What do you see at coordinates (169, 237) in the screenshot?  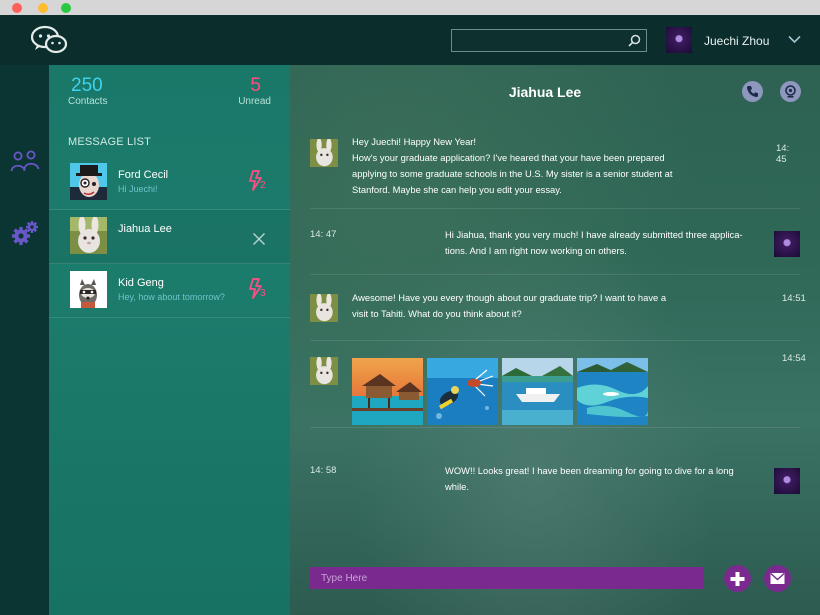 I see `contact-item-jiahua-lee: Jiahua Lee` at bounding box center [169, 237].